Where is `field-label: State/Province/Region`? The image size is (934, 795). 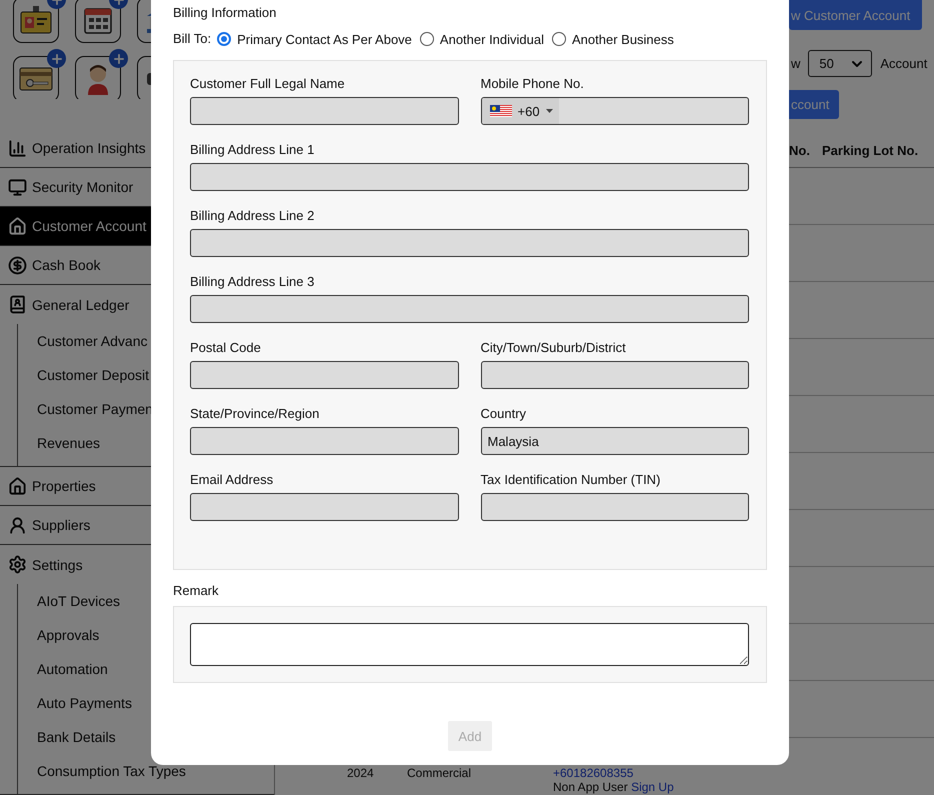 field-label: State/Province/Region is located at coordinates (255, 414).